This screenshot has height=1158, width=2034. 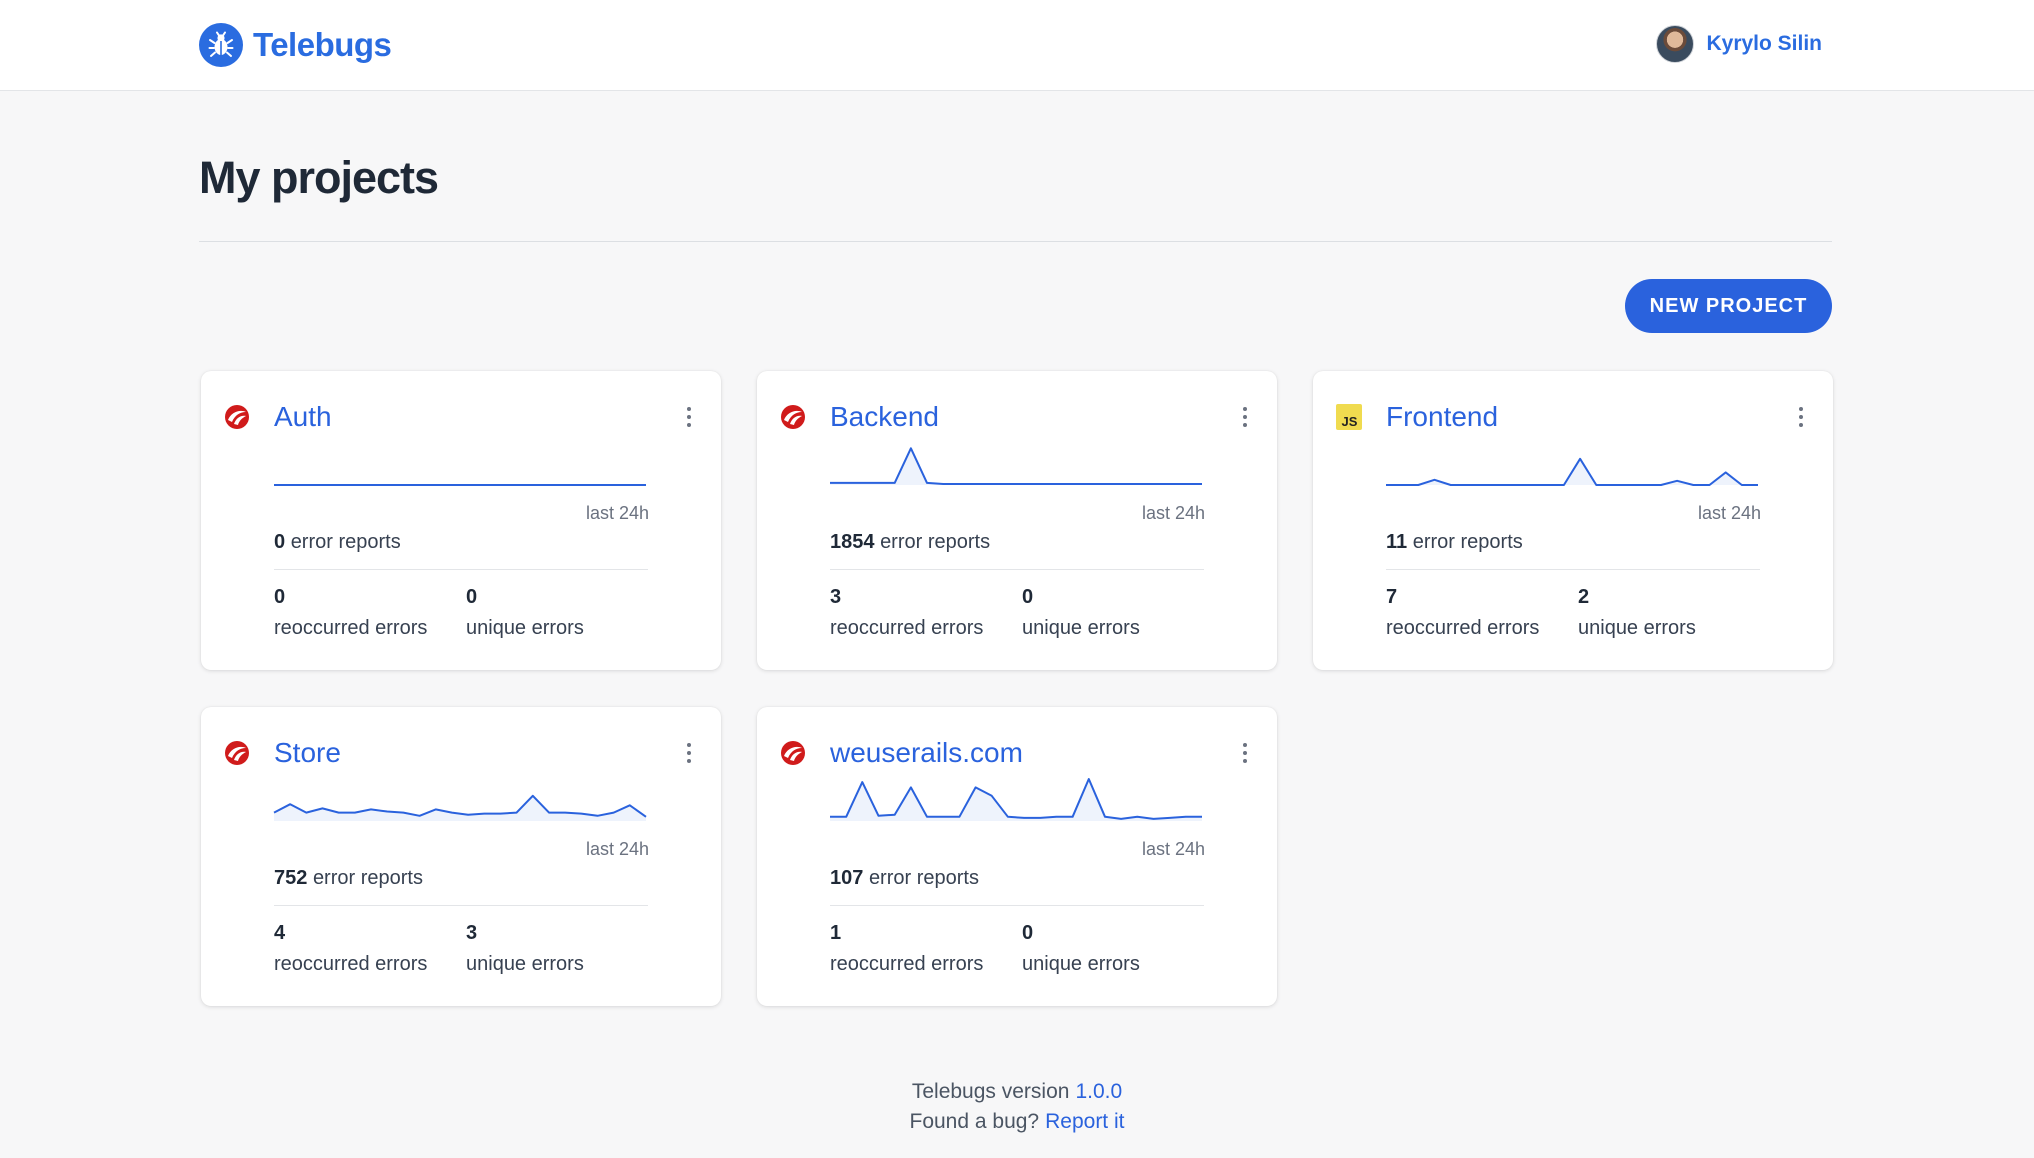 I want to click on reoccurred-stat: 3 reoccurred errors, so click(x=906, y=613).